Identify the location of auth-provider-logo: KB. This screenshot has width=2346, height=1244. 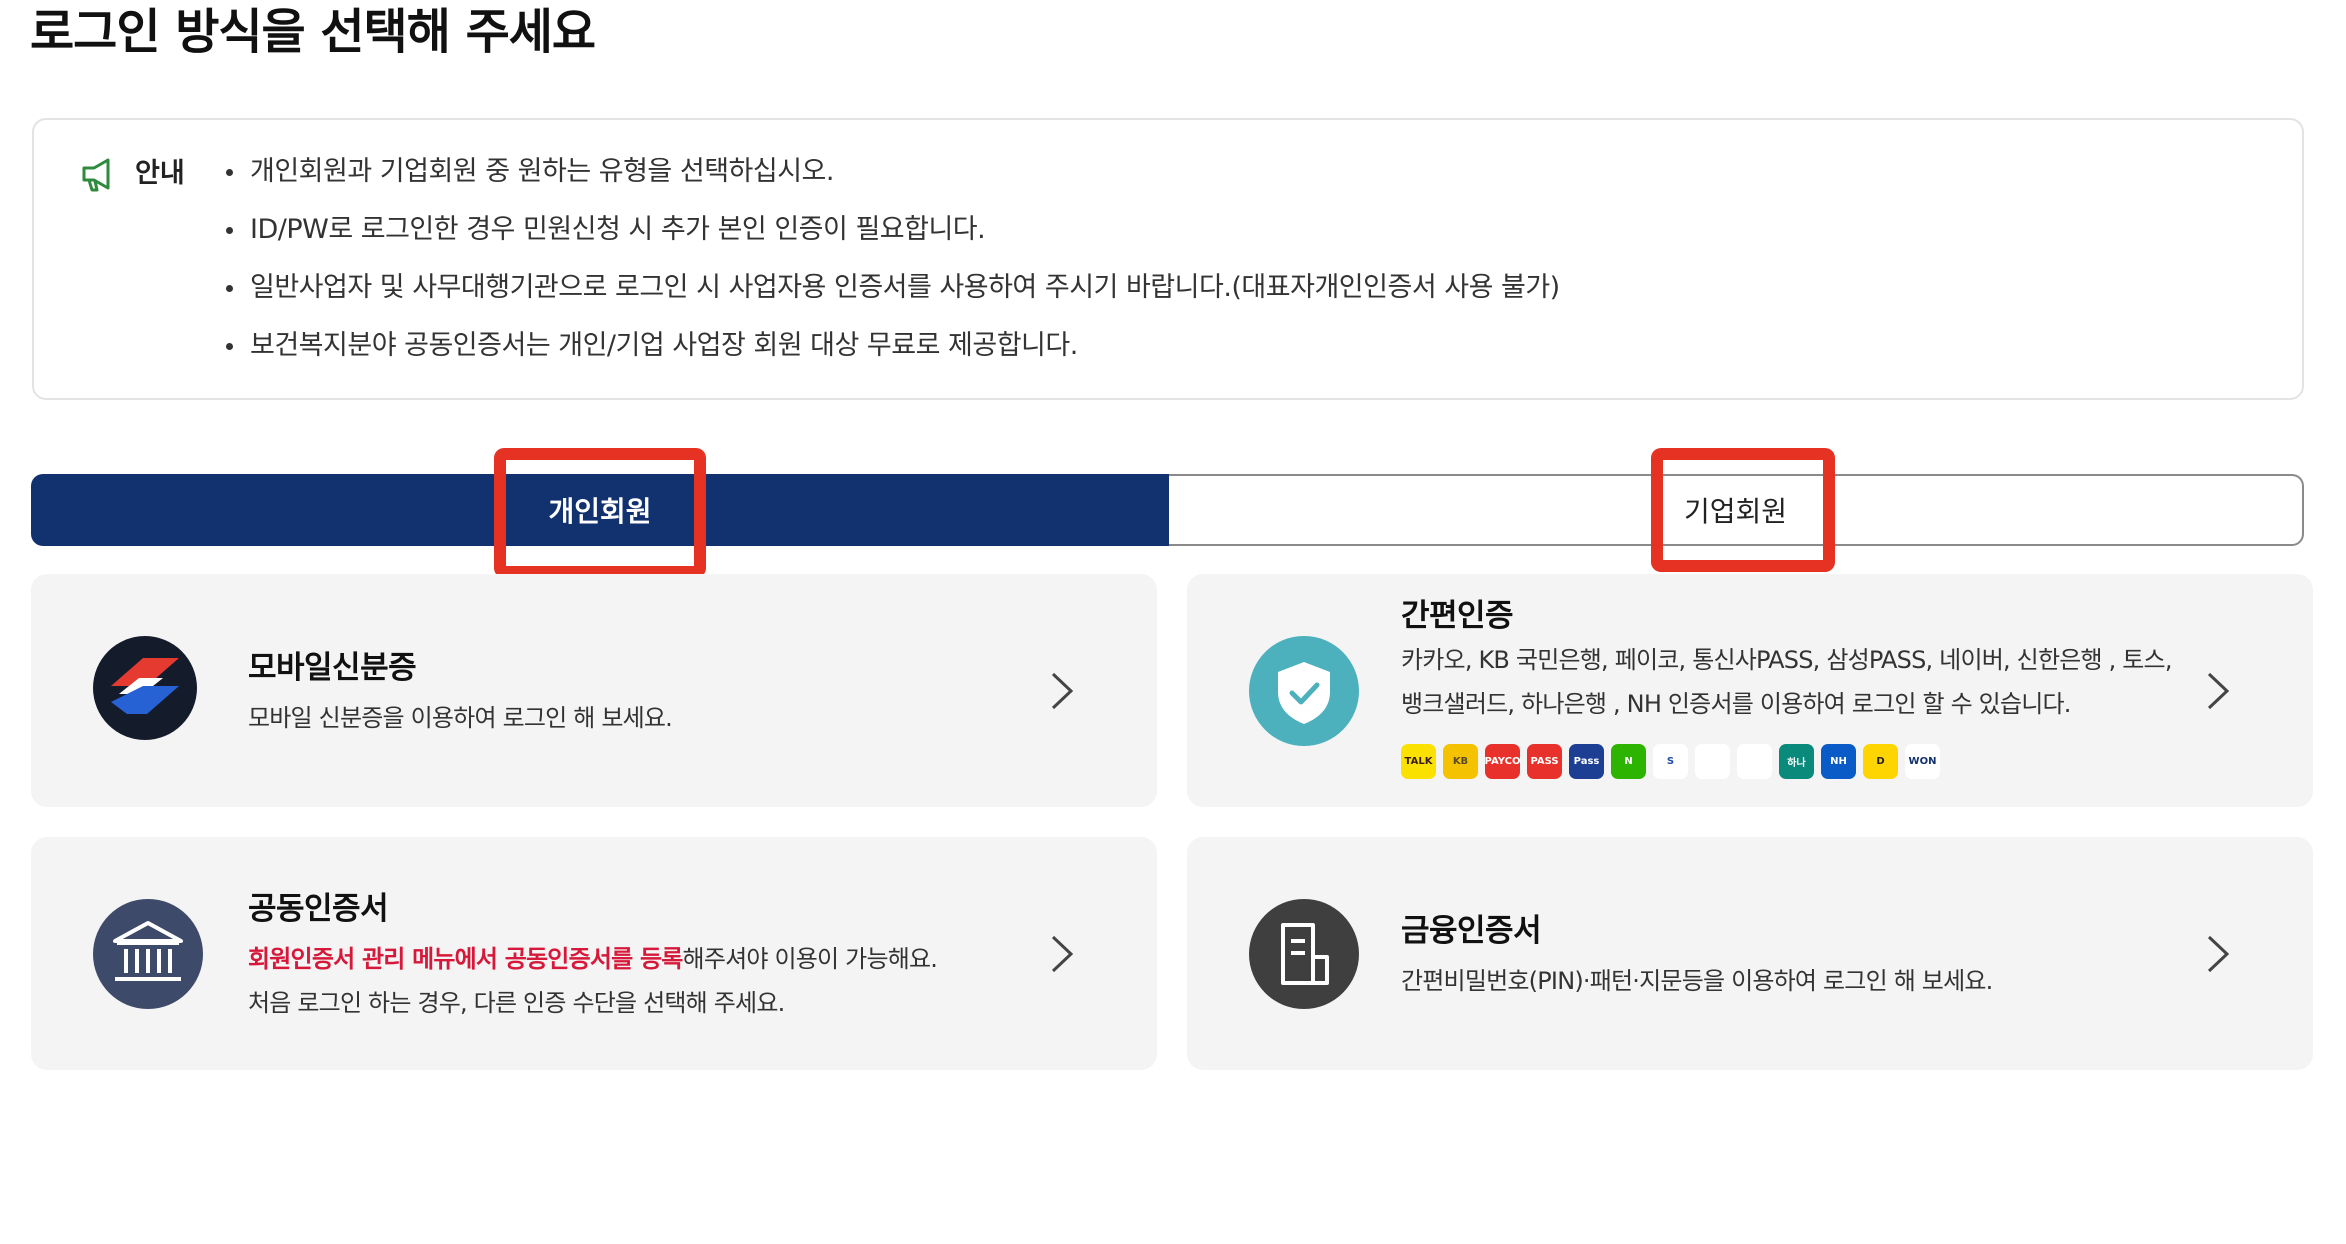
(1460, 761).